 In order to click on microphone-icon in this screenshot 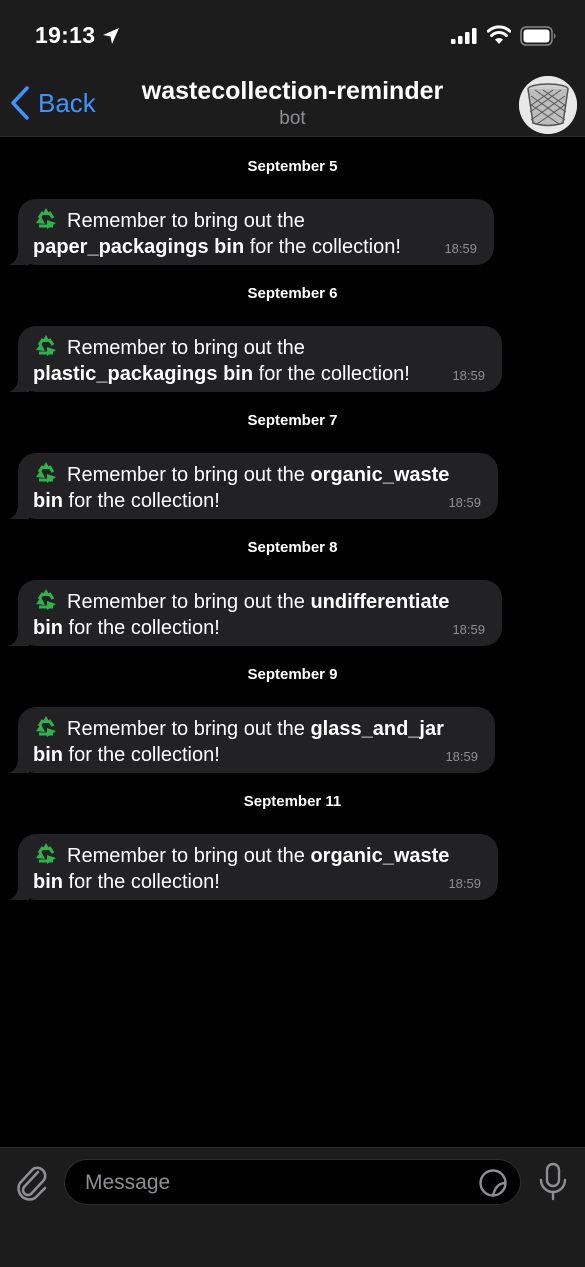, I will do `click(553, 1182)`.